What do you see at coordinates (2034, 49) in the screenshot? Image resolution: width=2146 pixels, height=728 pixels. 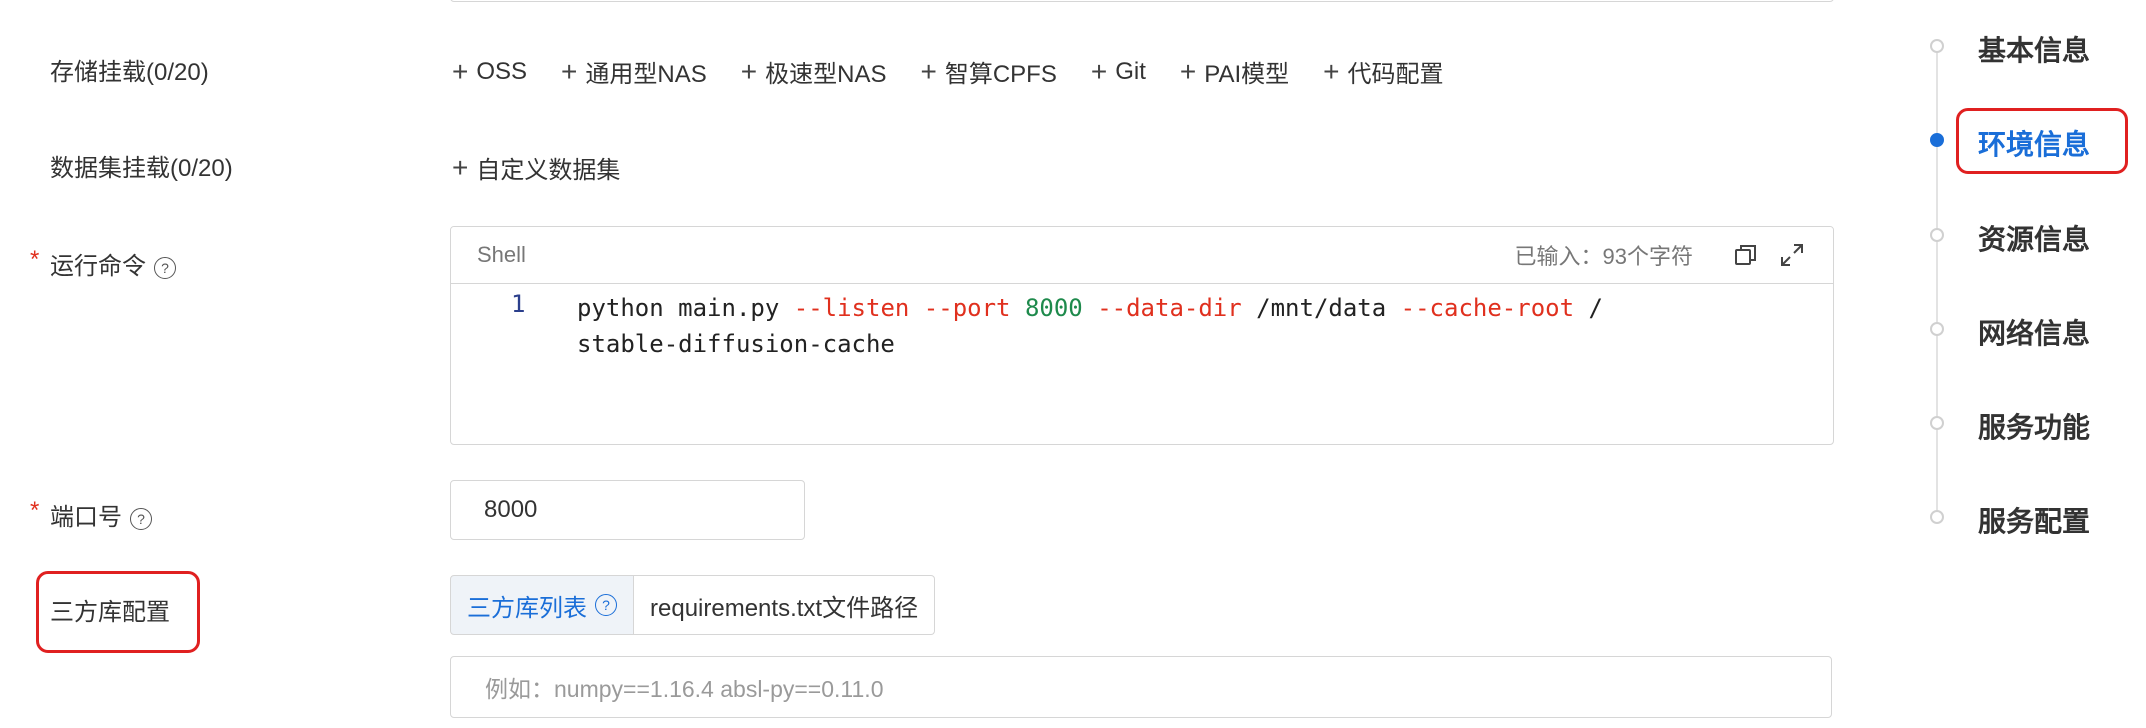 I see `nav-item-basic-info: 基本信息` at bounding box center [2034, 49].